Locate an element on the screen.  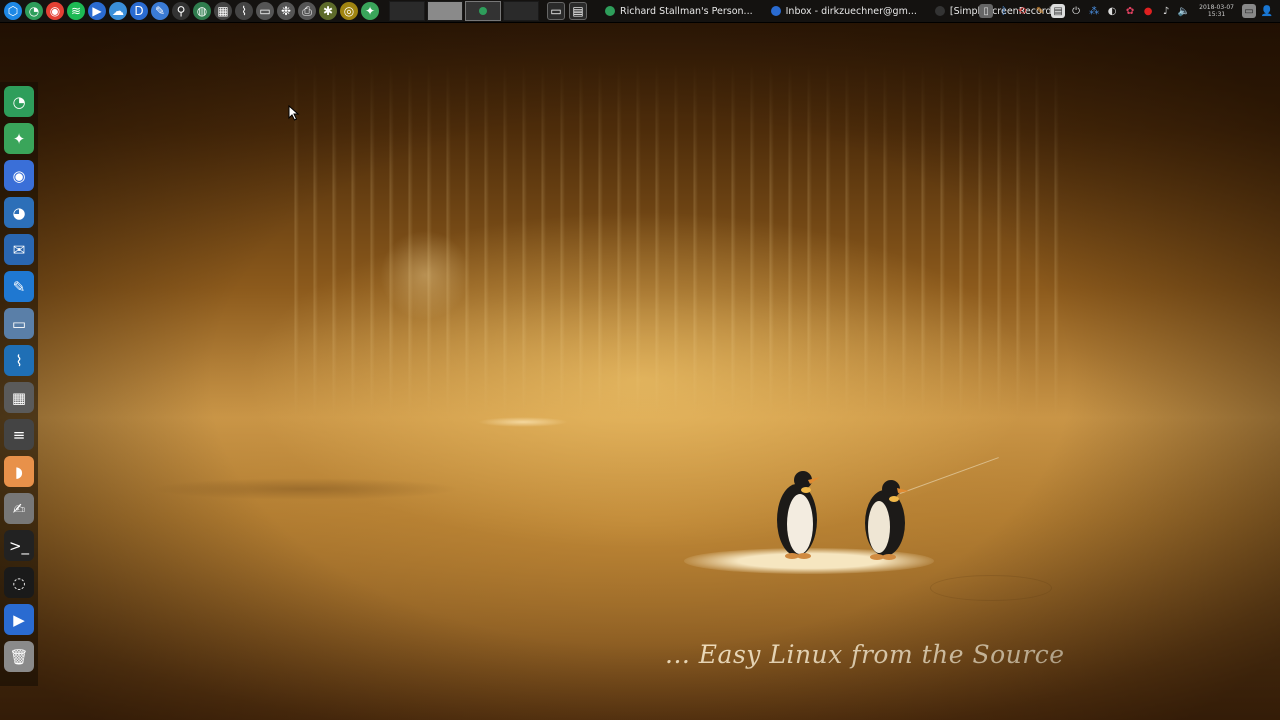
chrome-icon: ◉ is located at coordinates (55, 11).